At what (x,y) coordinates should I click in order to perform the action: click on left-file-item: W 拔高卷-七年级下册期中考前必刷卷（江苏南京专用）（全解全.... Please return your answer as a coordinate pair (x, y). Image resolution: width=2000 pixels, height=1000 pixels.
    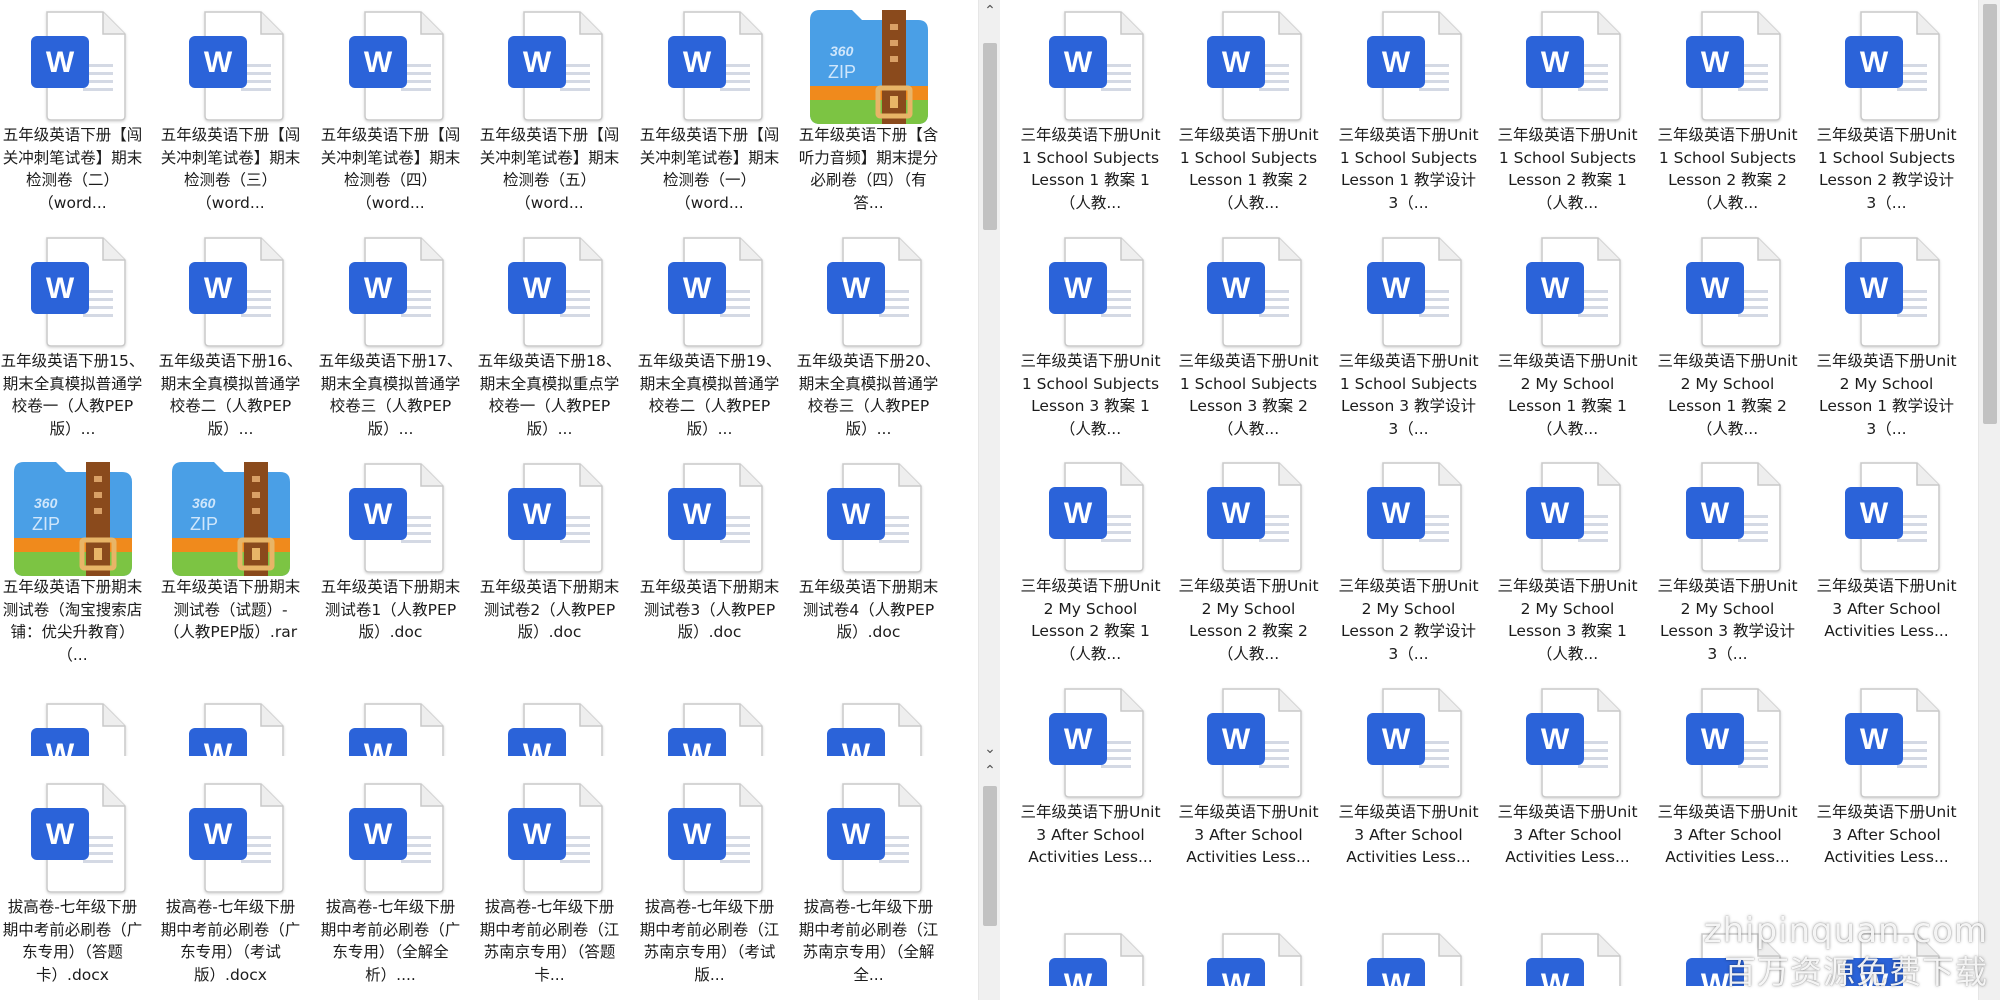
    Looking at the image, I should click on (868, 880).